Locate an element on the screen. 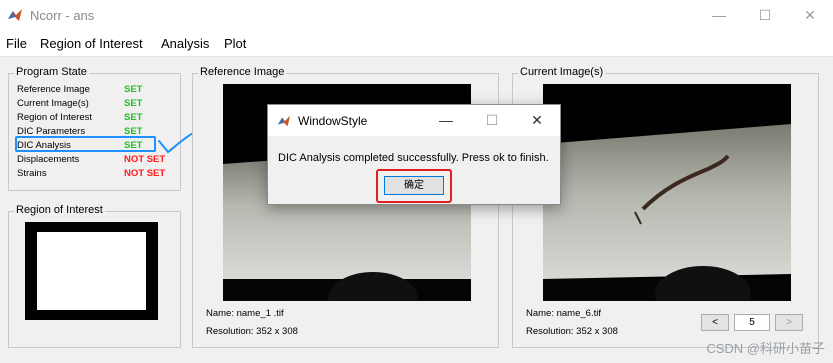 The image size is (833, 363). roi-region is located at coordinates (91, 271).